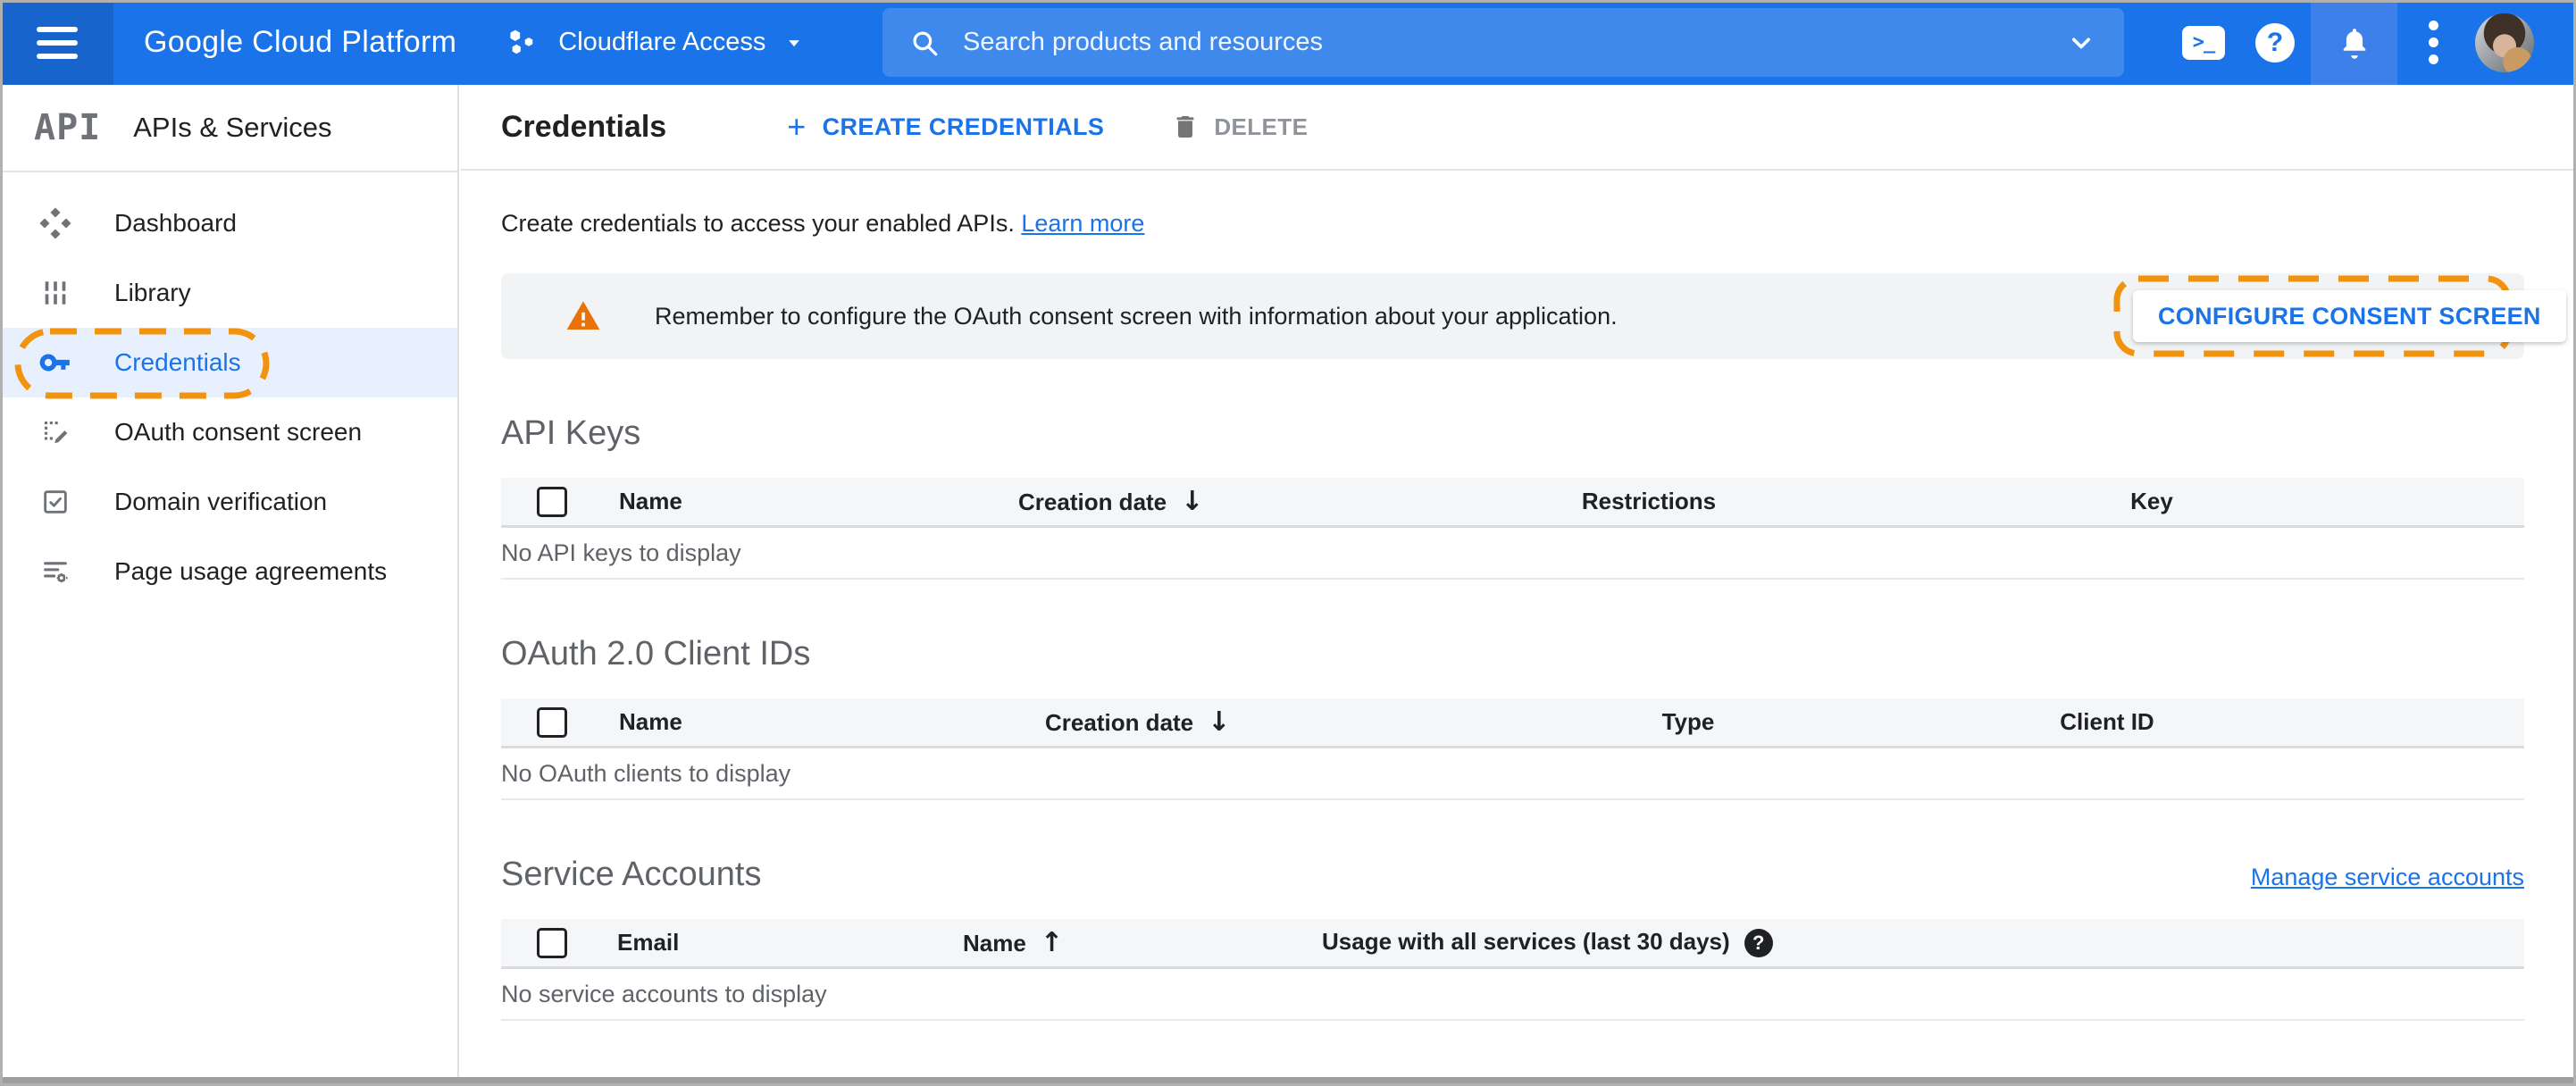 This screenshot has height=1086, width=2576. What do you see at coordinates (55, 502) in the screenshot?
I see `checkbox-check-icon` at bounding box center [55, 502].